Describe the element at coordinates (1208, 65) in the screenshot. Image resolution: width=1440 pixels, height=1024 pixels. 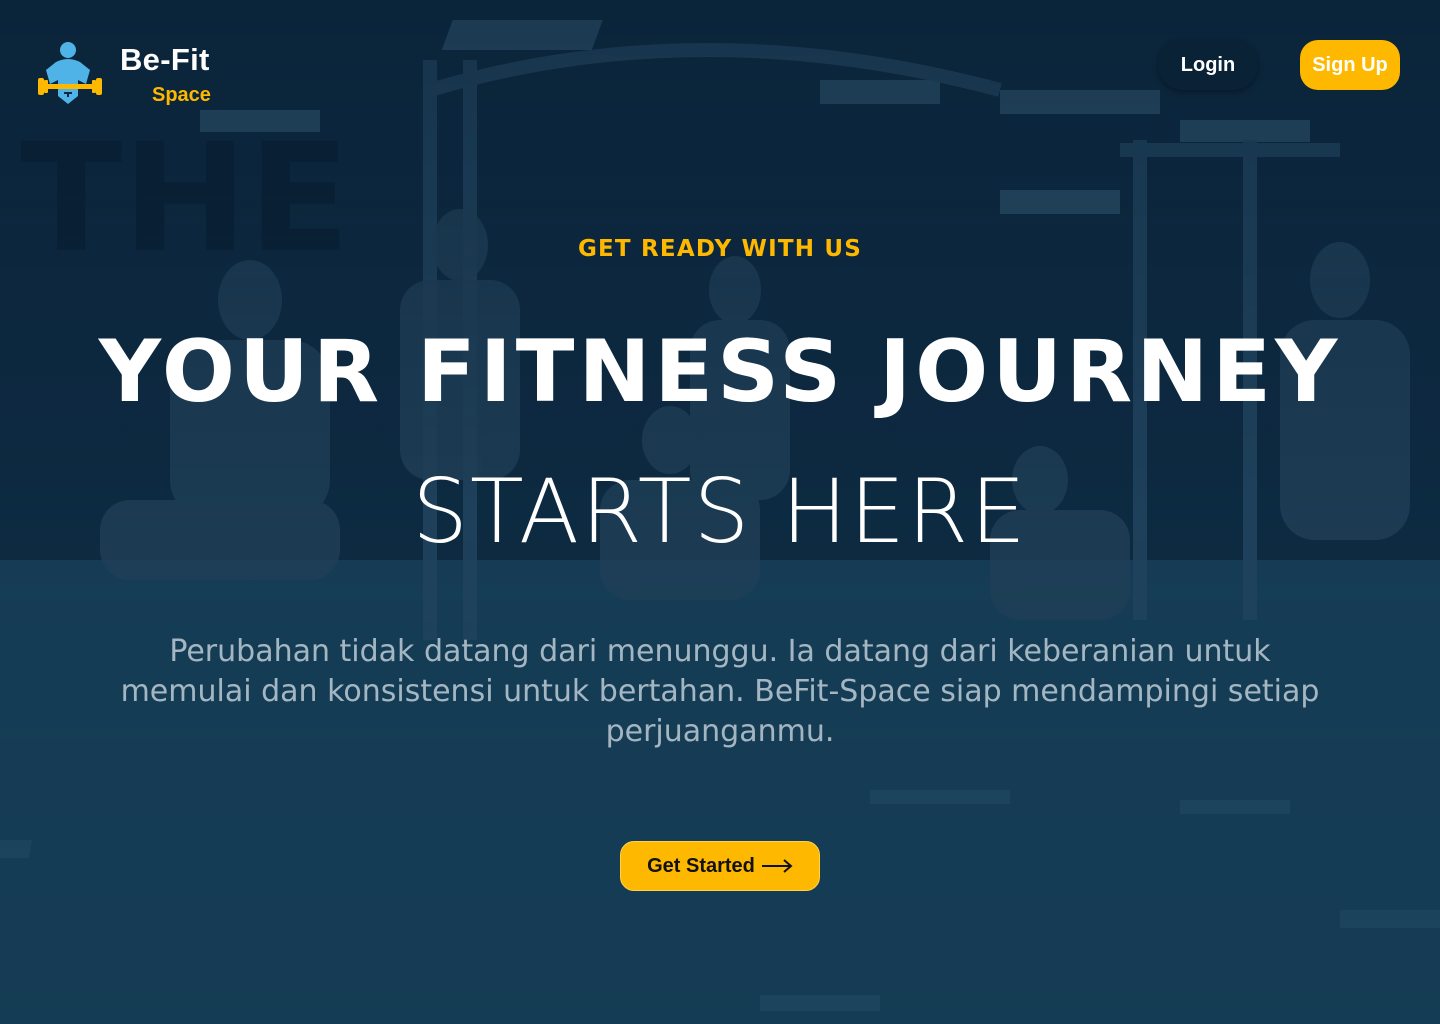
I see `login-button: Login` at that location.